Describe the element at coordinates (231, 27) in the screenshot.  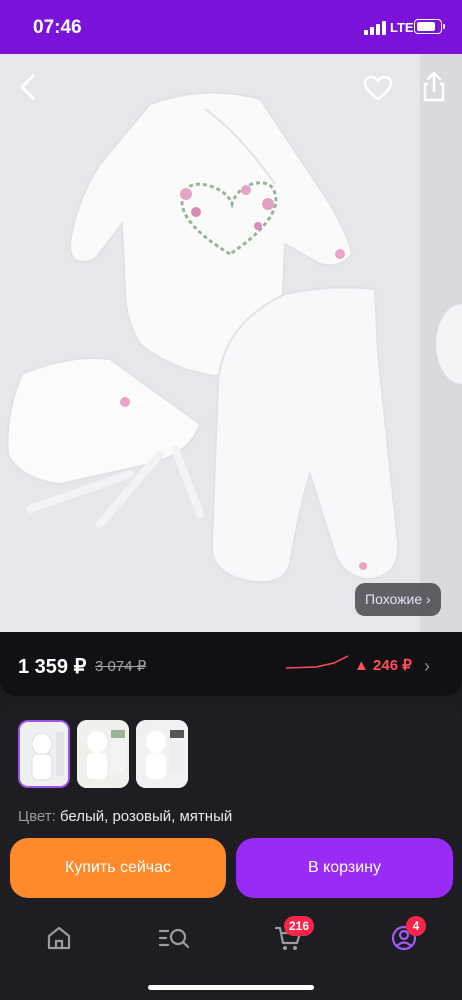
I see `status-bar: 07:46 LTE` at that location.